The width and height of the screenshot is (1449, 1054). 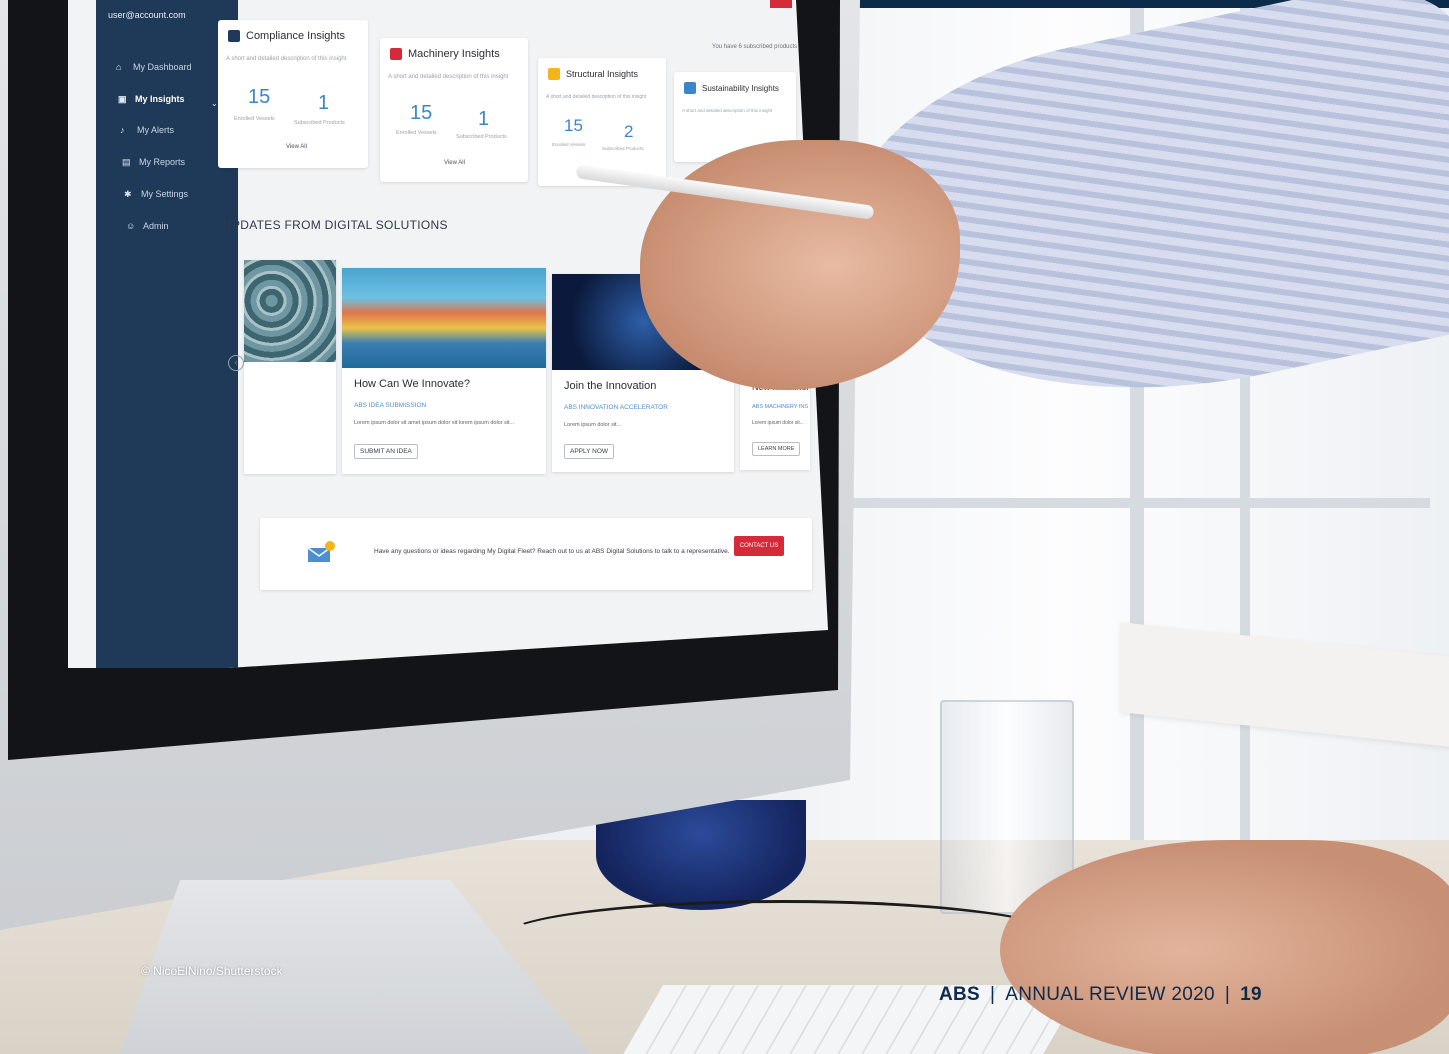 What do you see at coordinates (122, 129) in the screenshot?
I see `bell-icon: ♪` at bounding box center [122, 129].